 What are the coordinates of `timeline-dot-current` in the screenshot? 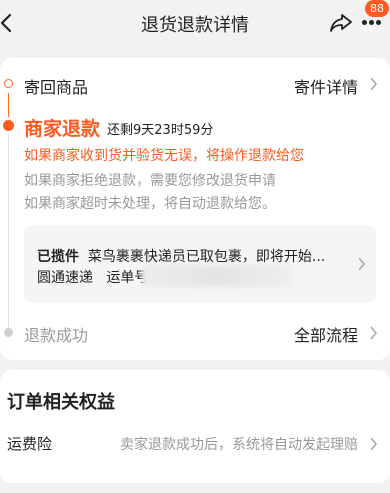 It's located at (8, 125).